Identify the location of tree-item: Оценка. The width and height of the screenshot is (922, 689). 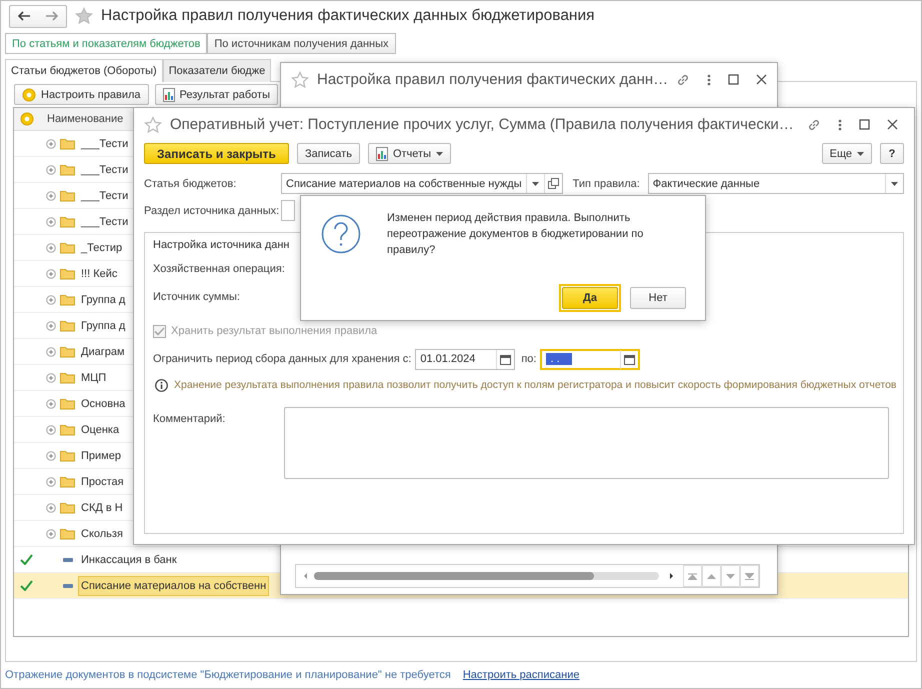
(100, 430).